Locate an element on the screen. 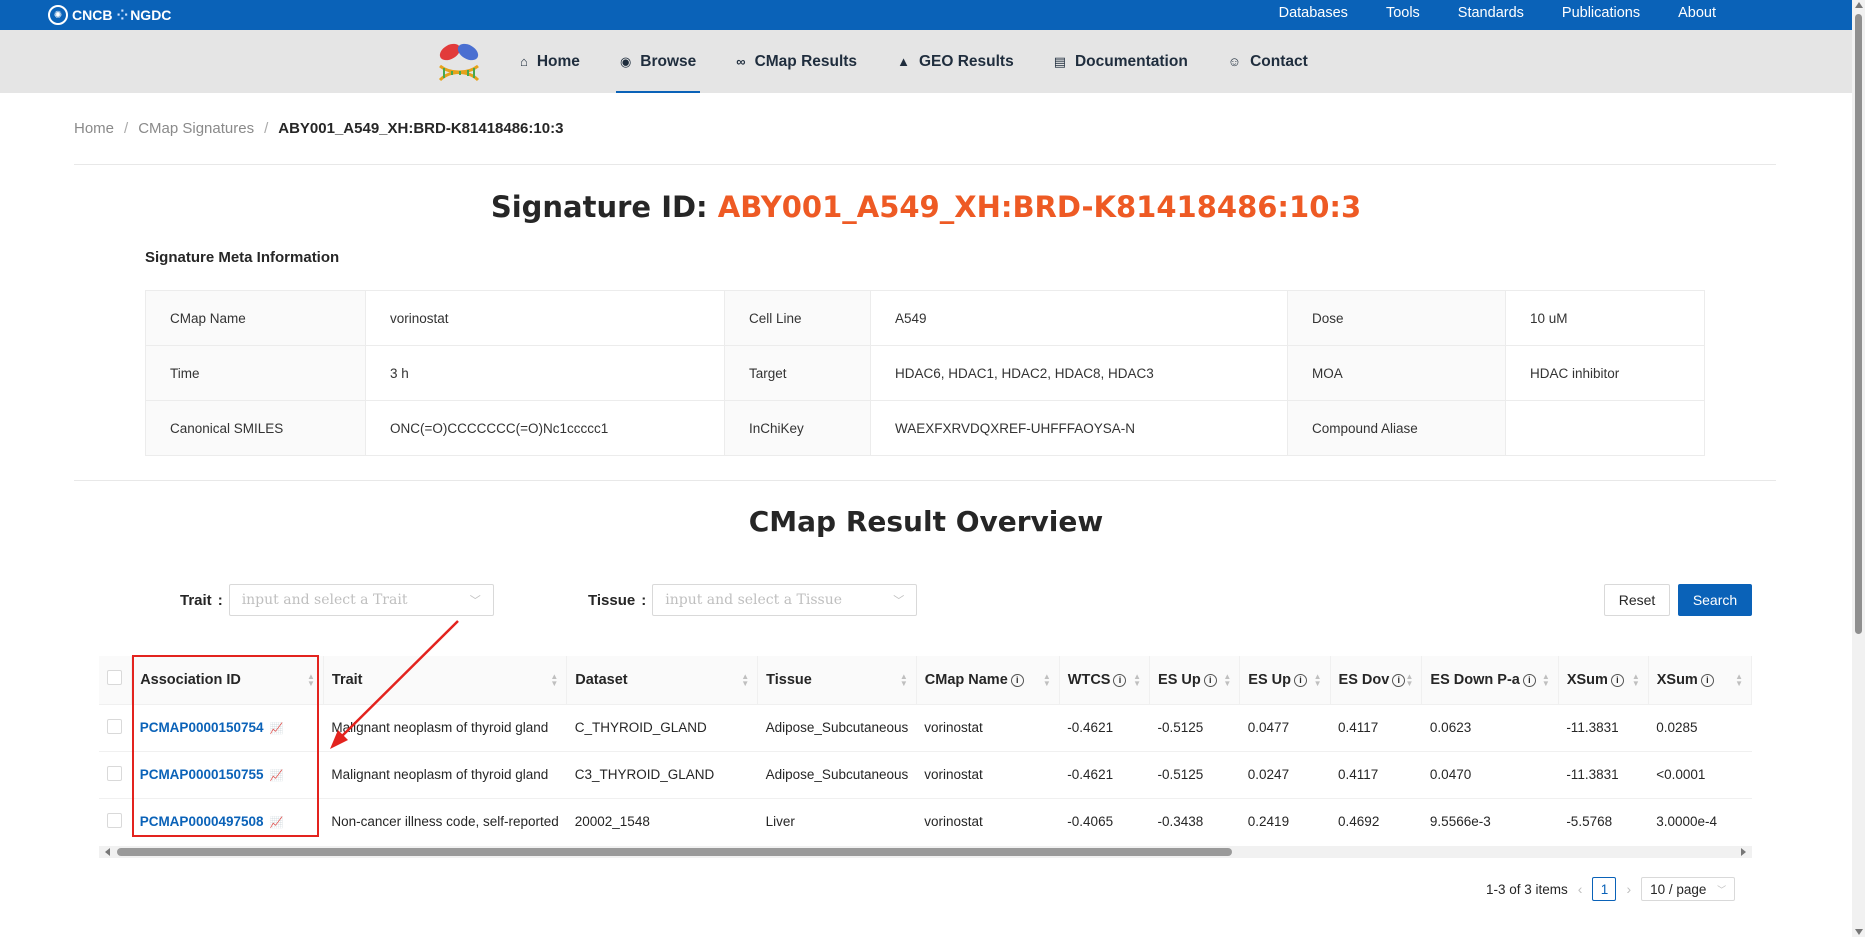 The image size is (1865, 937). column-header: Tissue ▲ ▼ is located at coordinates (837, 680).